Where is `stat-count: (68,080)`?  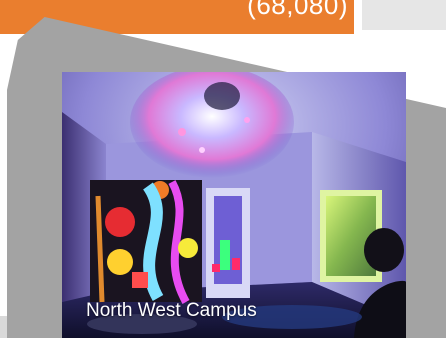
stat-count: (68,080) is located at coordinates (297, 10).